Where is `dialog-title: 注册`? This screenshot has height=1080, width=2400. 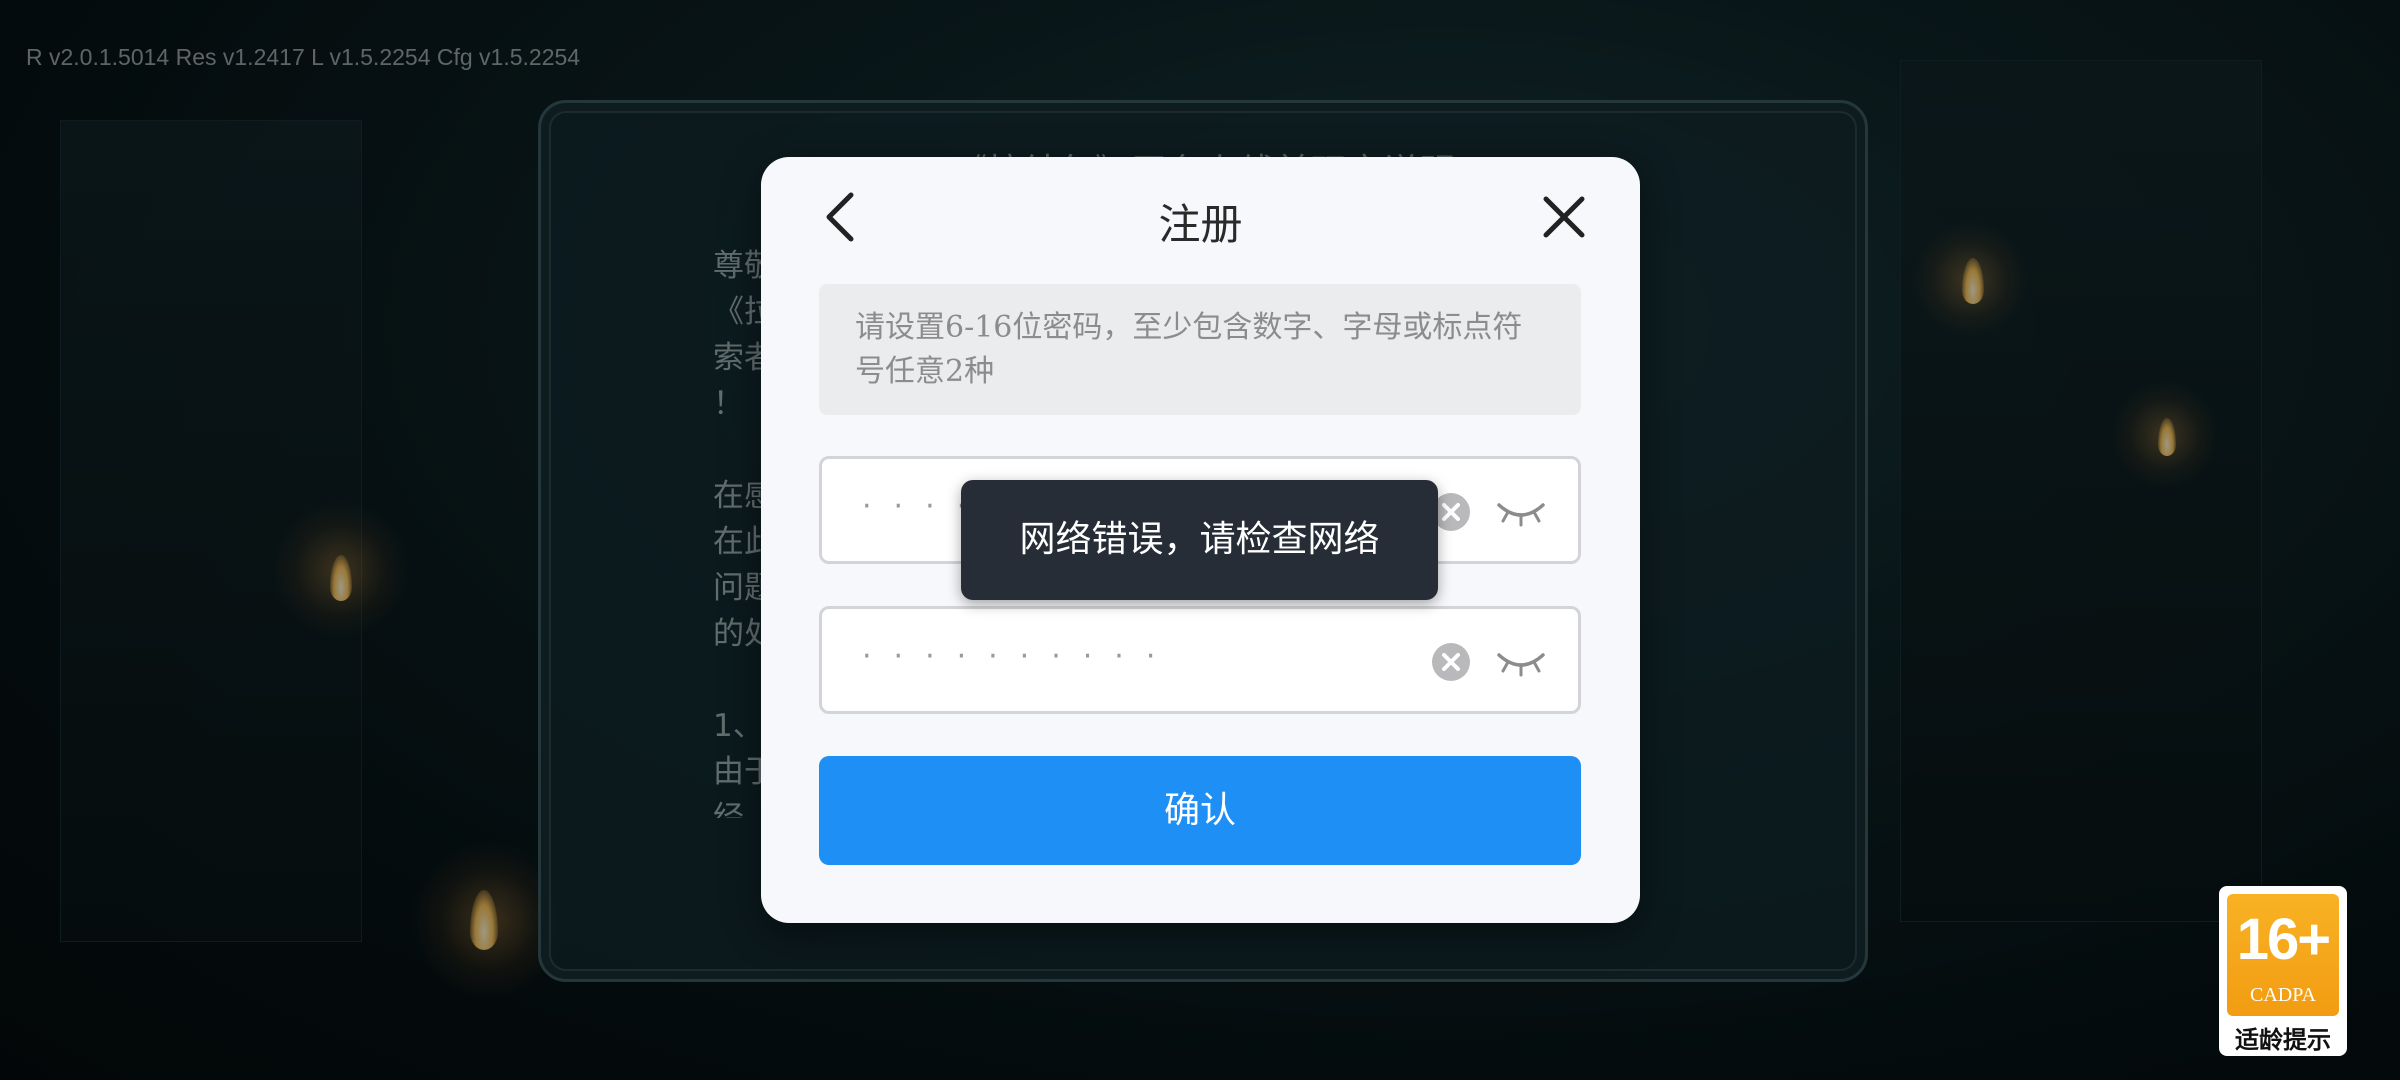 dialog-title: 注册 is located at coordinates (1200, 224).